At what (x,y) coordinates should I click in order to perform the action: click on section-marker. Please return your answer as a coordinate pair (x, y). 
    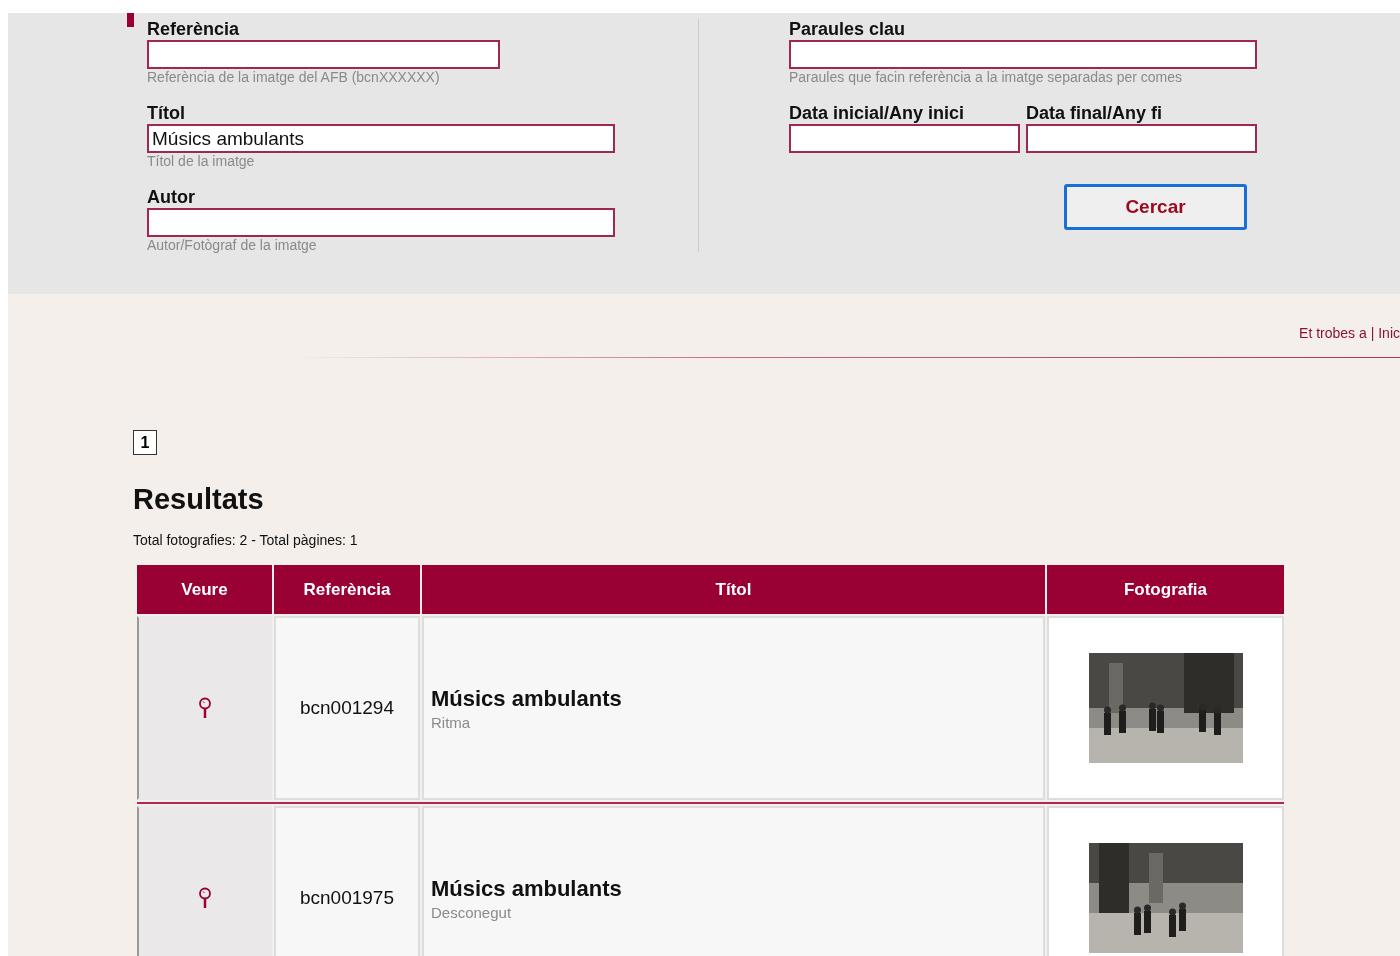
    Looking at the image, I should click on (130, 20).